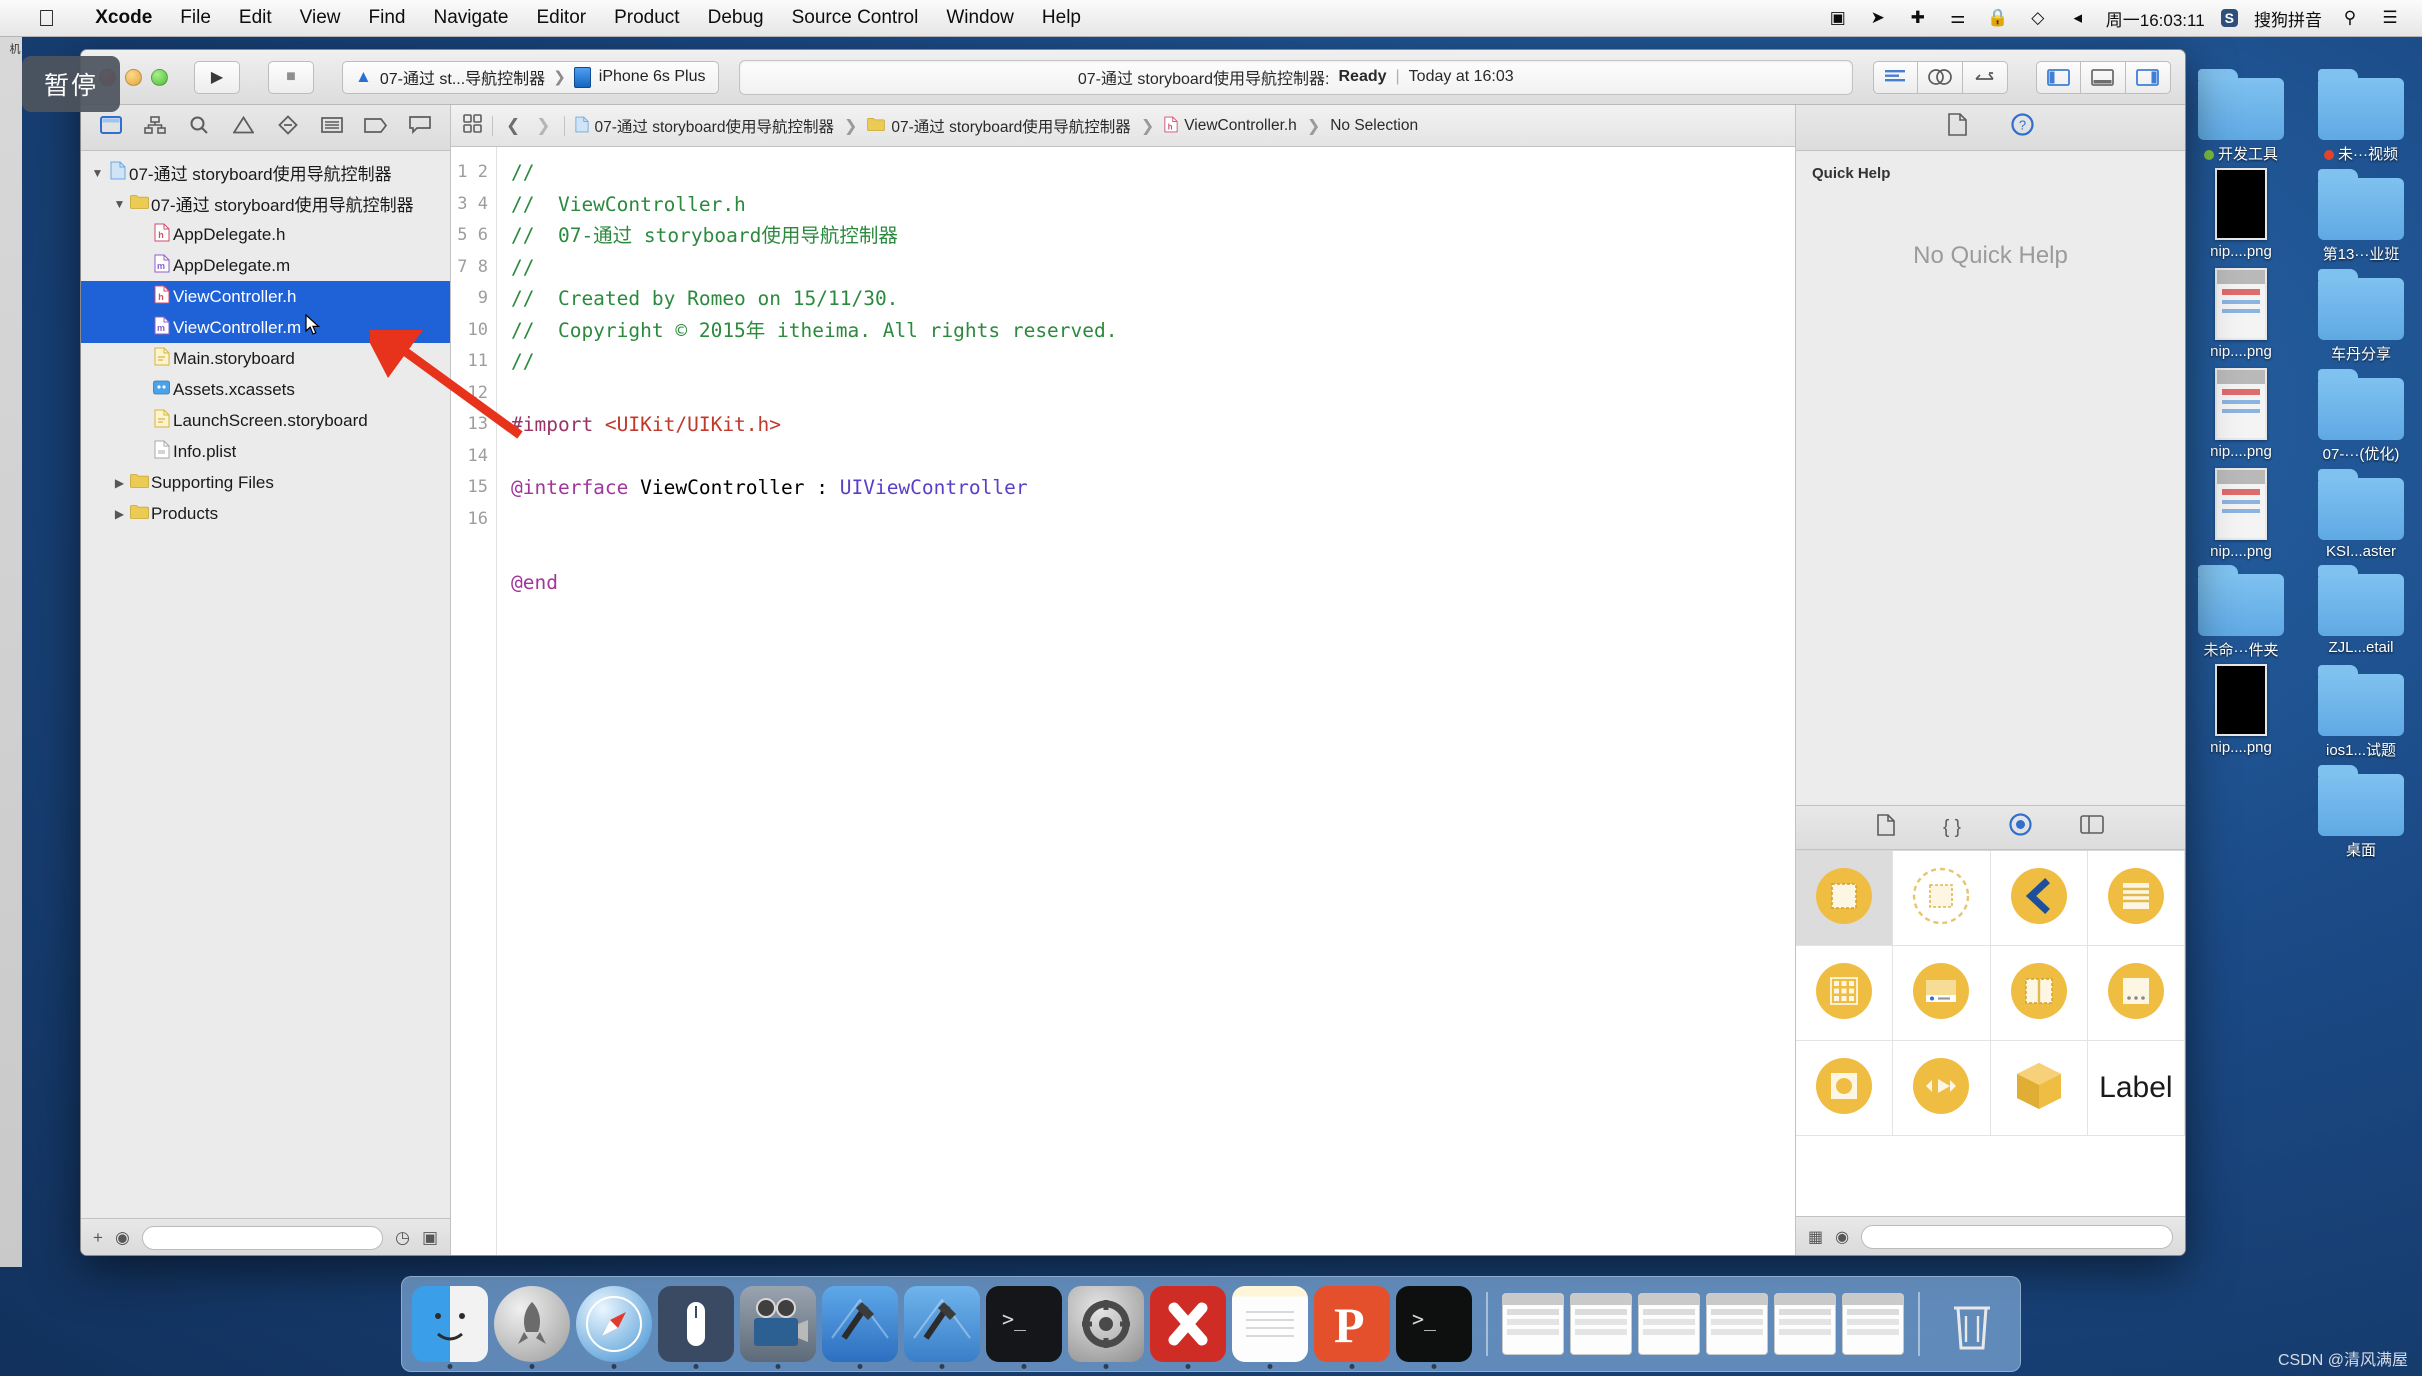  Describe the element at coordinates (1352, 1327) in the screenshot. I see `dock-papers-icon: P` at that location.